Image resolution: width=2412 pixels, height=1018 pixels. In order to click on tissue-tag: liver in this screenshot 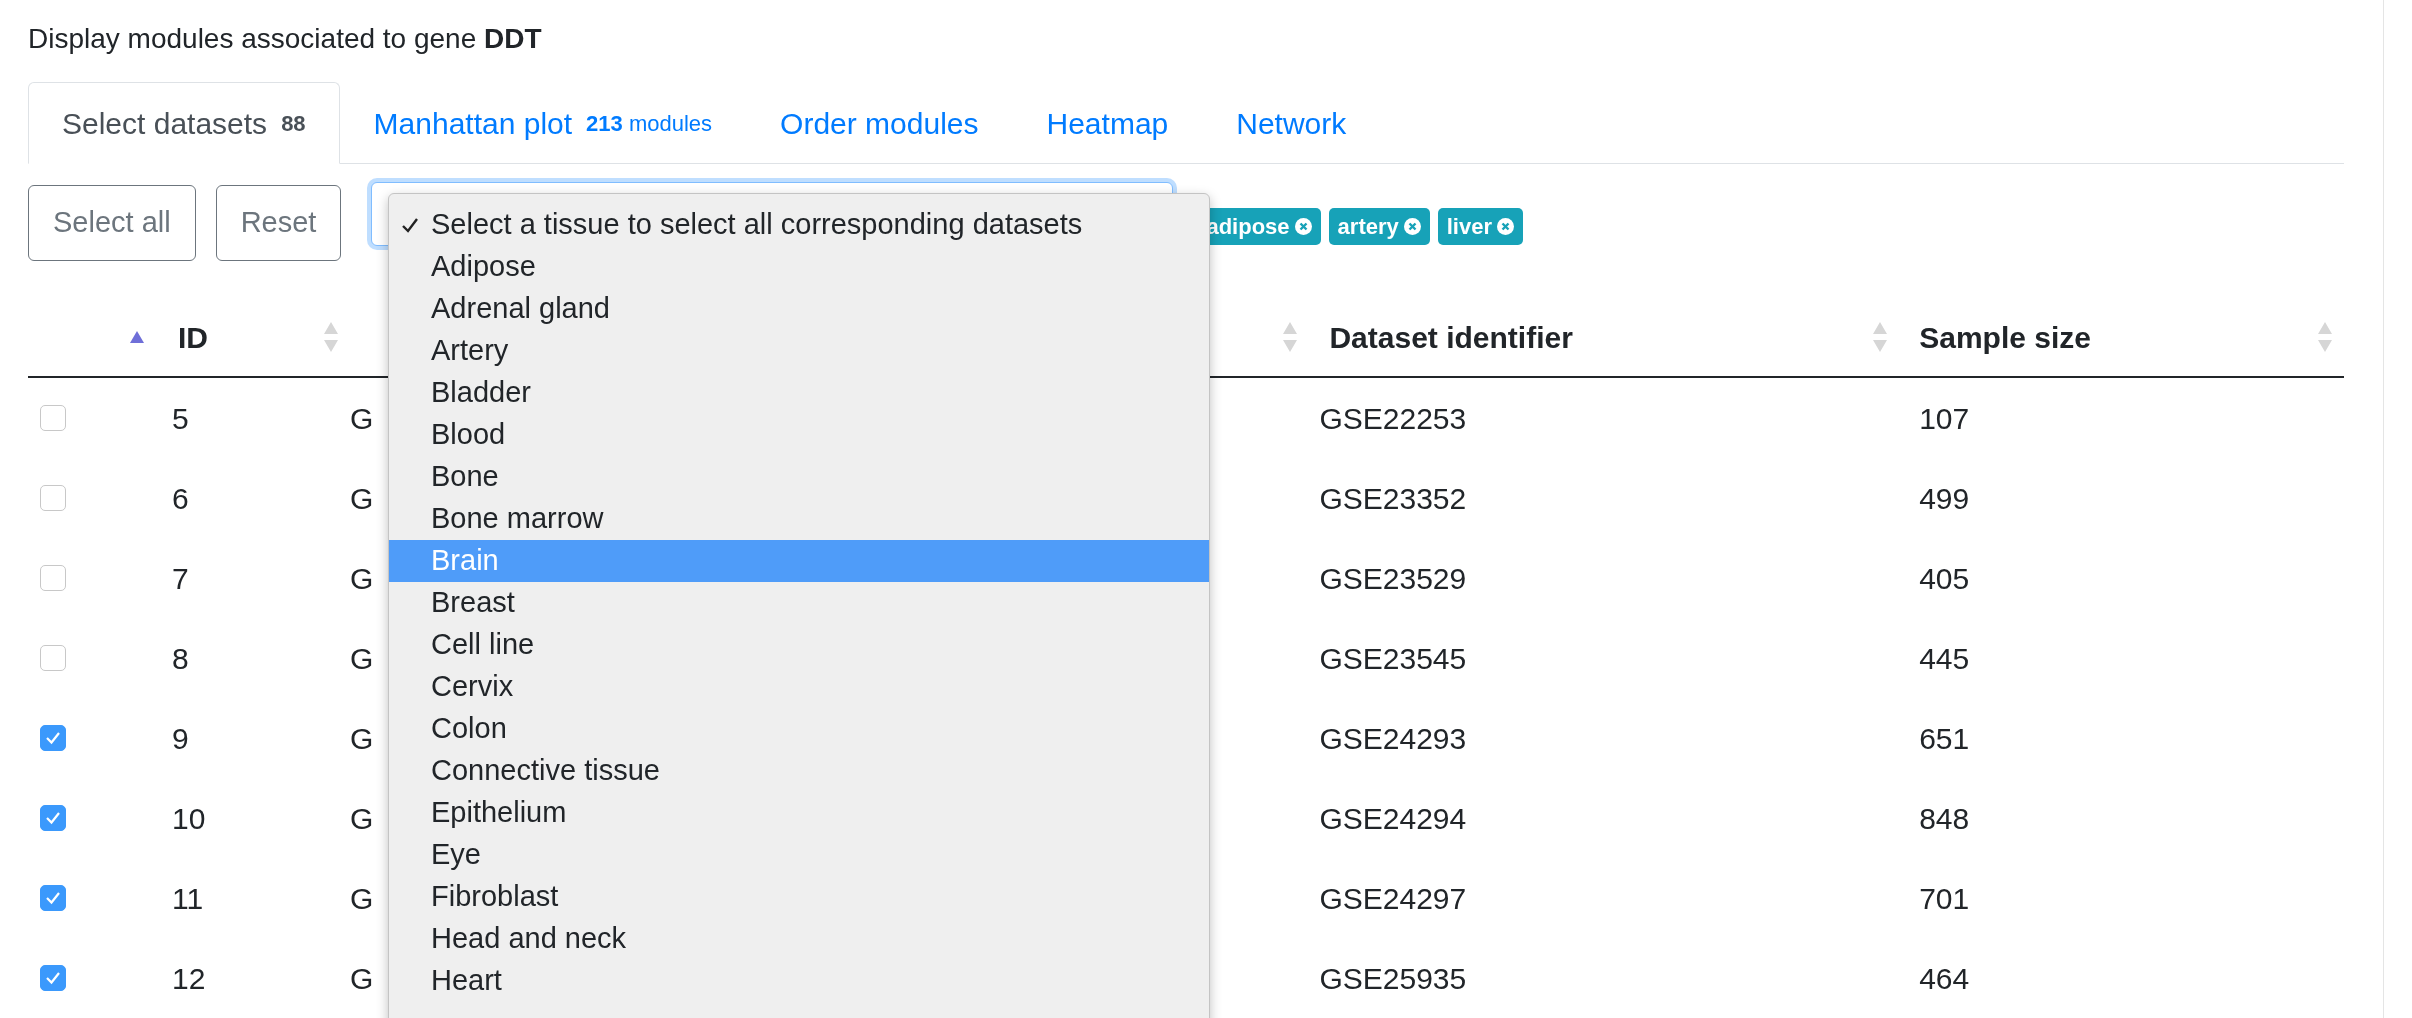, I will do `click(1480, 226)`.